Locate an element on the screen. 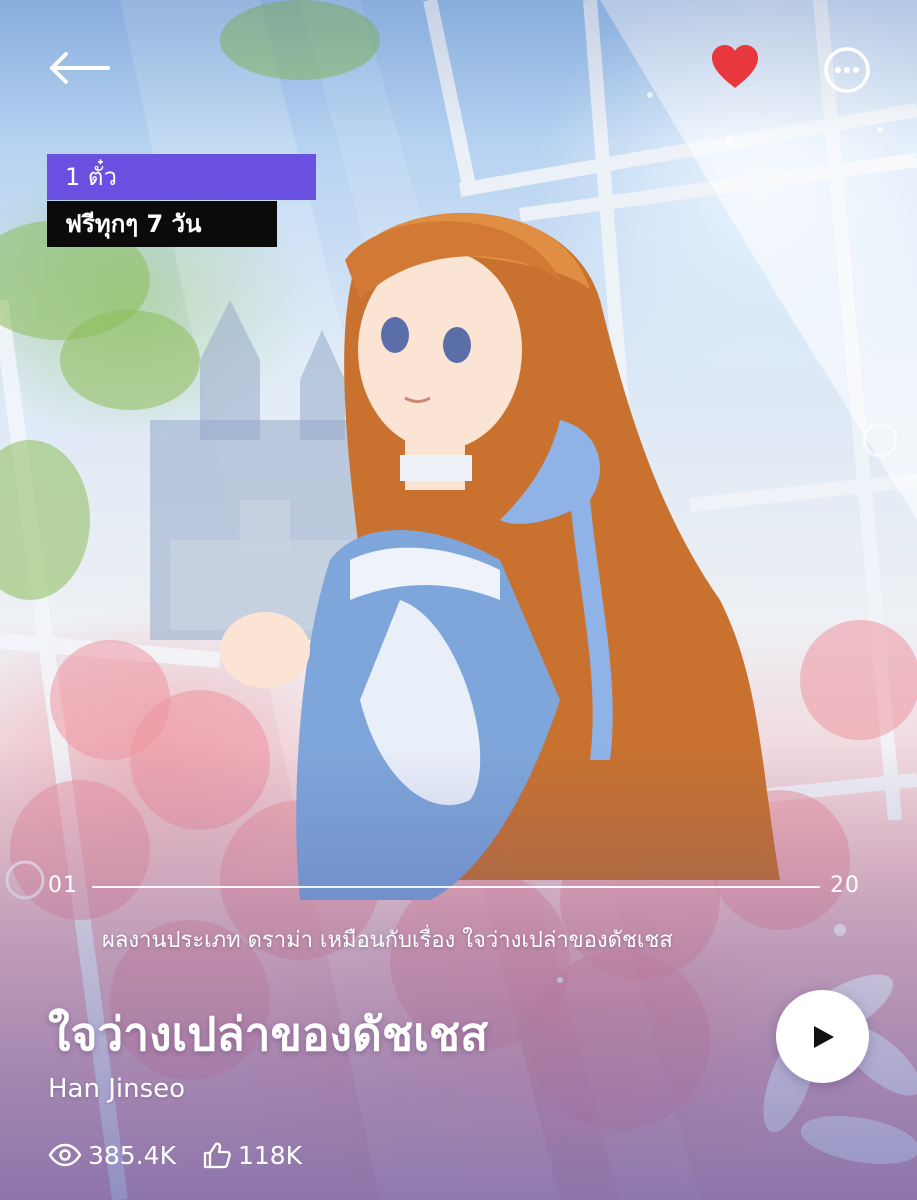 This screenshot has width=917, height=1200. series-author: Han Jinseo is located at coordinates (116, 1089).